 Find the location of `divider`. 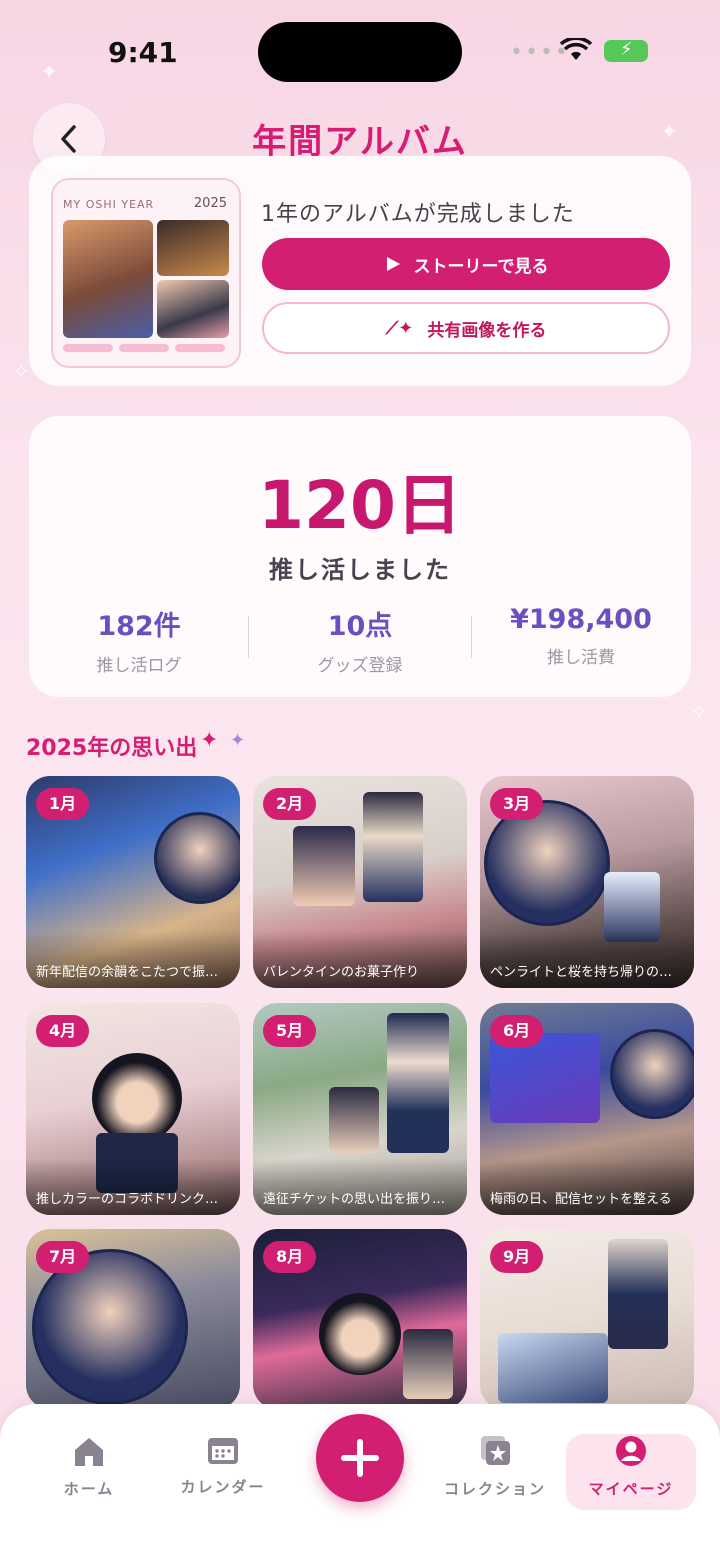

divider is located at coordinates (248, 637).